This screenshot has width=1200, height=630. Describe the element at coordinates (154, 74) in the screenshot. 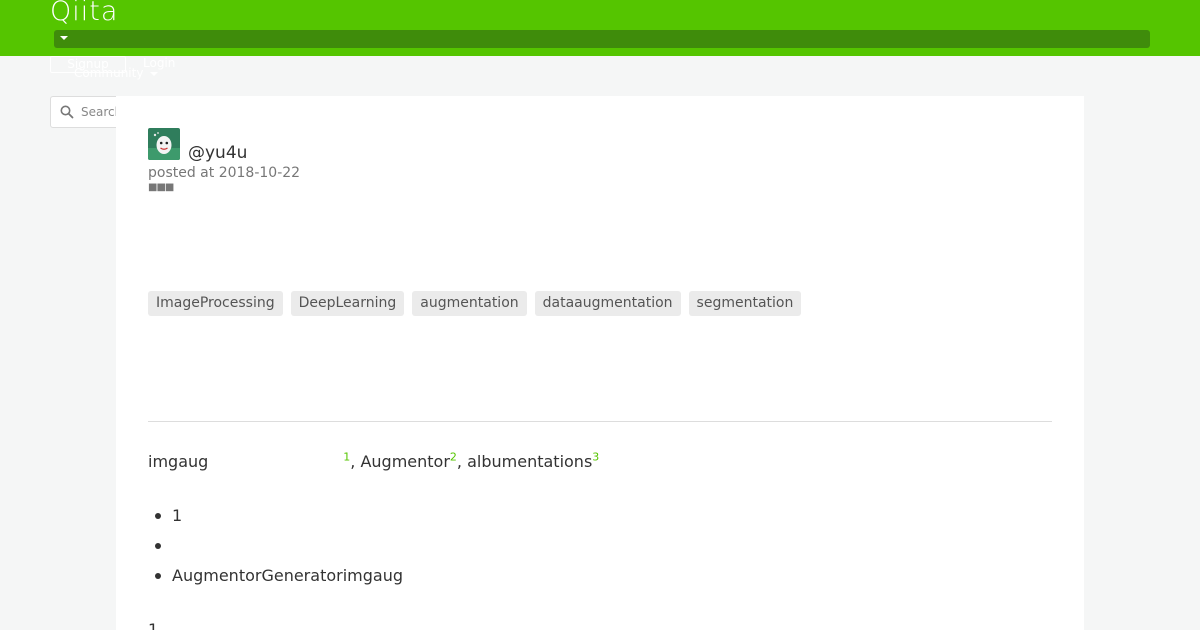

I see `community-chevron-down-icon` at that location.